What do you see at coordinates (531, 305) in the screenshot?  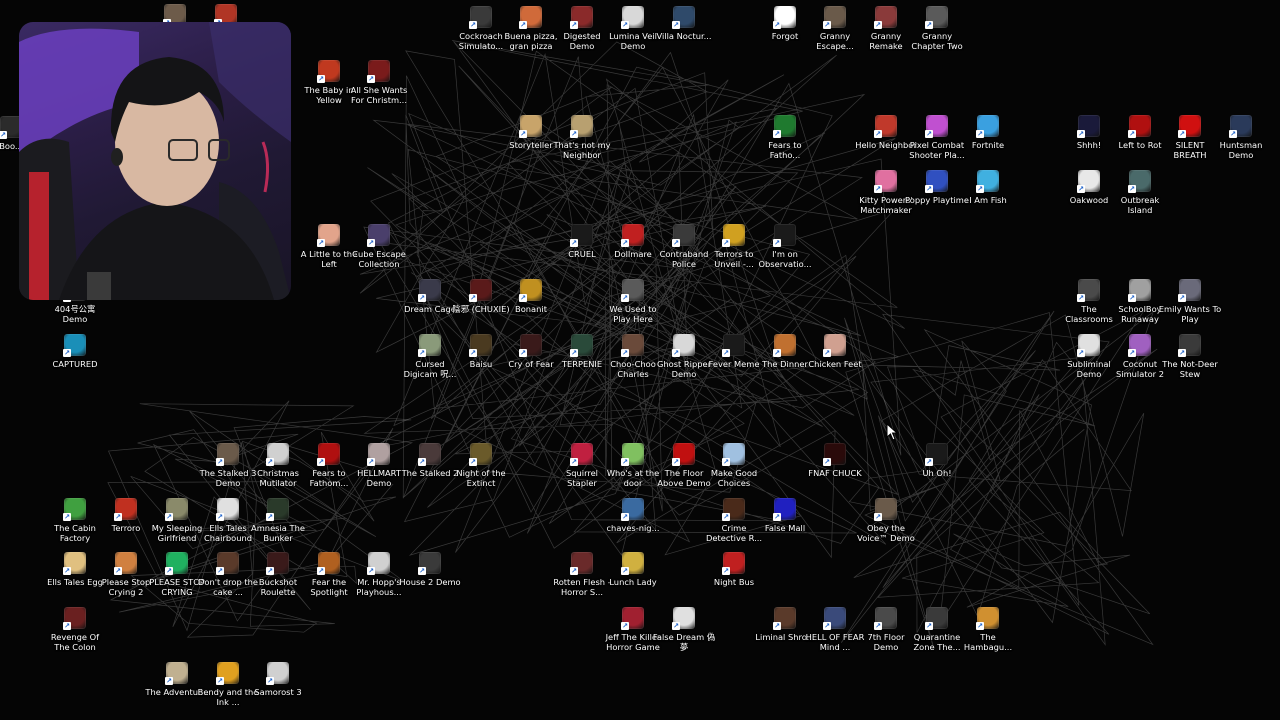 I see `desktop-icon-bonanit: ↗ Bonanit` at bounding box center [531, 305].